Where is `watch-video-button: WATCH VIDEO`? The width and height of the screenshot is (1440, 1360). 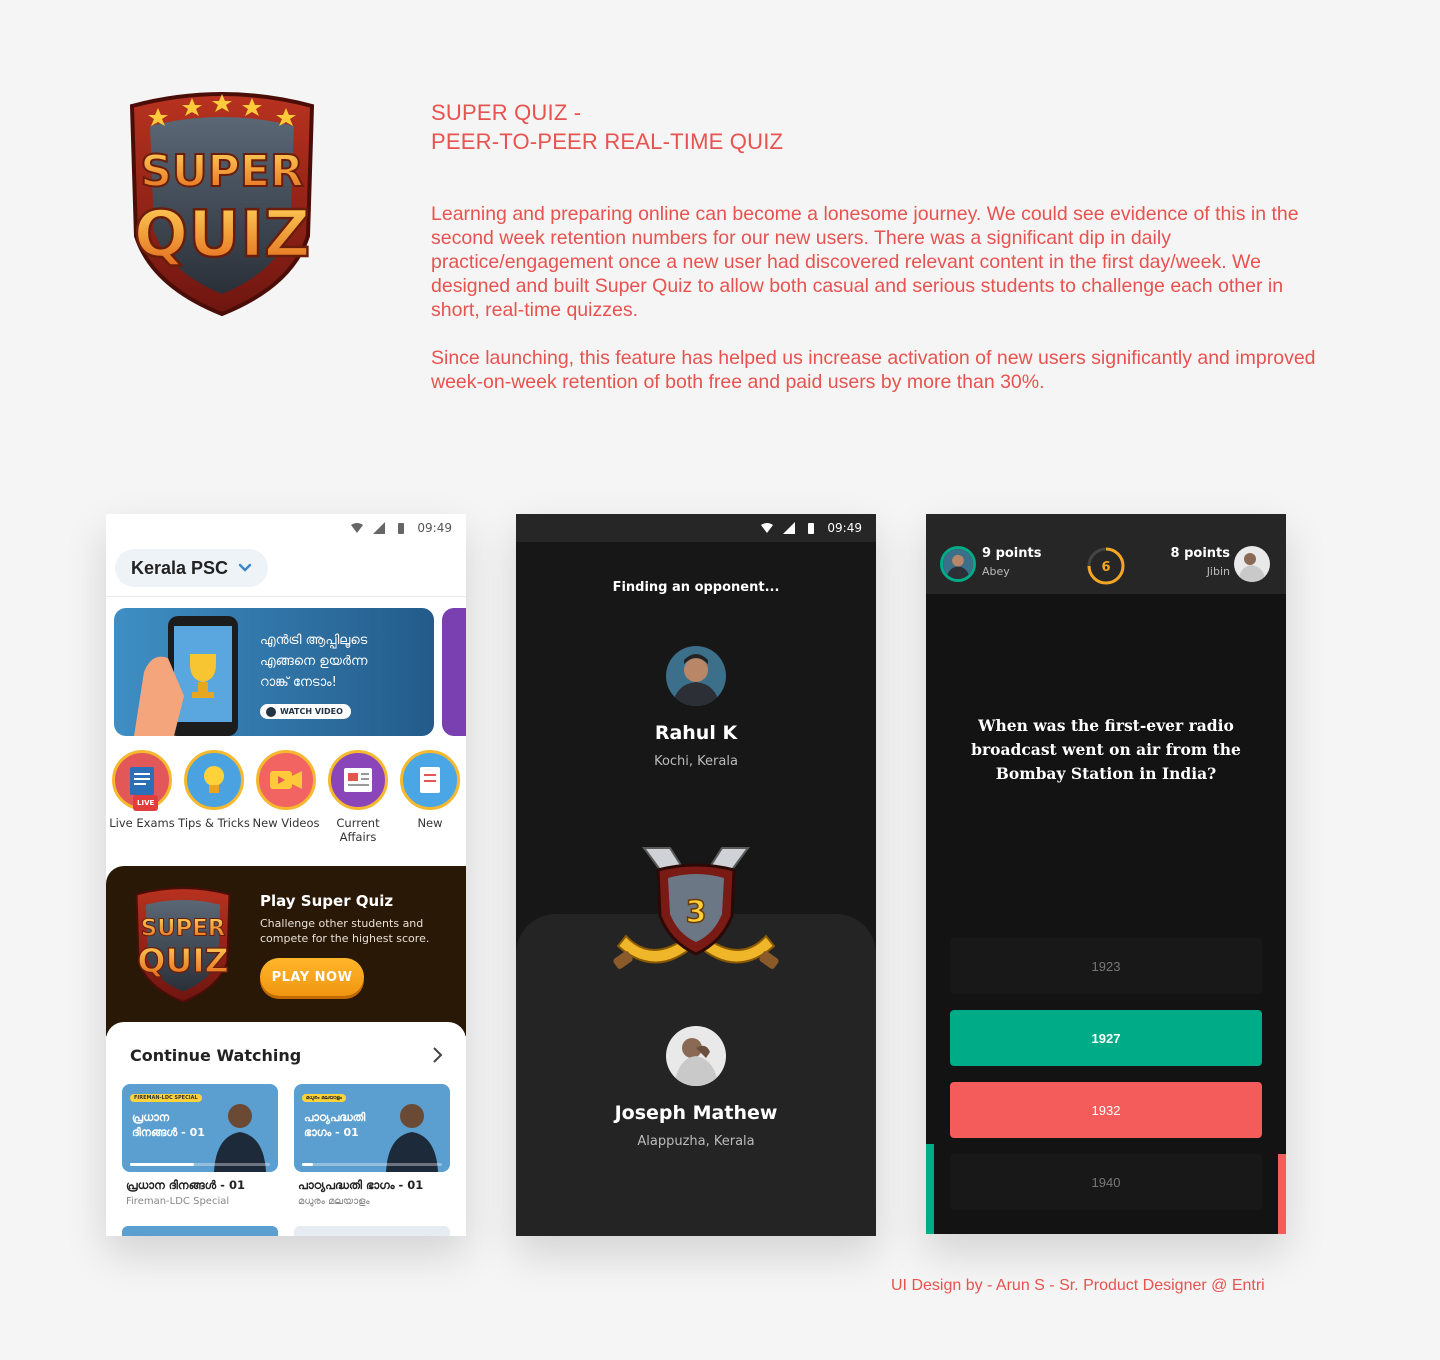 watch-video-button: WATCH VIDEO is located at coordinates (305, 711).